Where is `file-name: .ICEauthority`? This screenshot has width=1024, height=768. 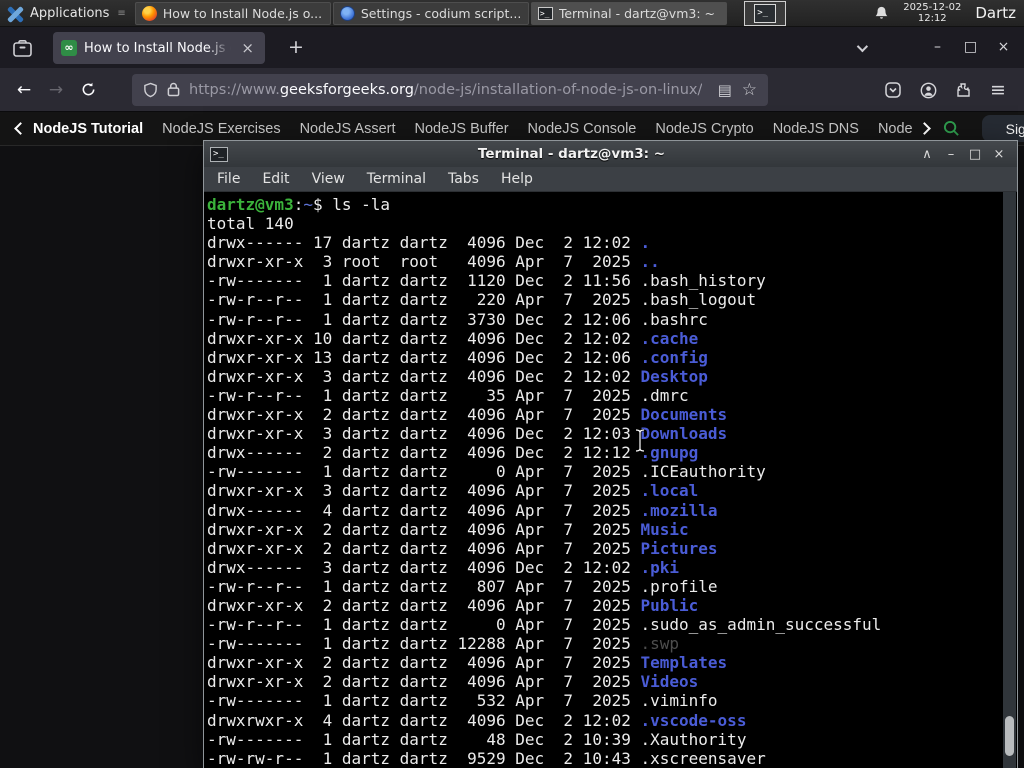 file-name: .ICEauthority is located at coordinates (703, 472).